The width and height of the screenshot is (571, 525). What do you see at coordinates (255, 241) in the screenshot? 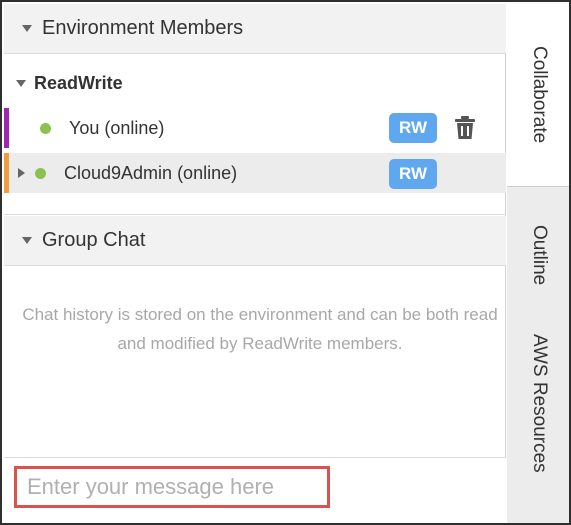
I see `group-chat-header: Group Chat` at bounding box center [255, 241].